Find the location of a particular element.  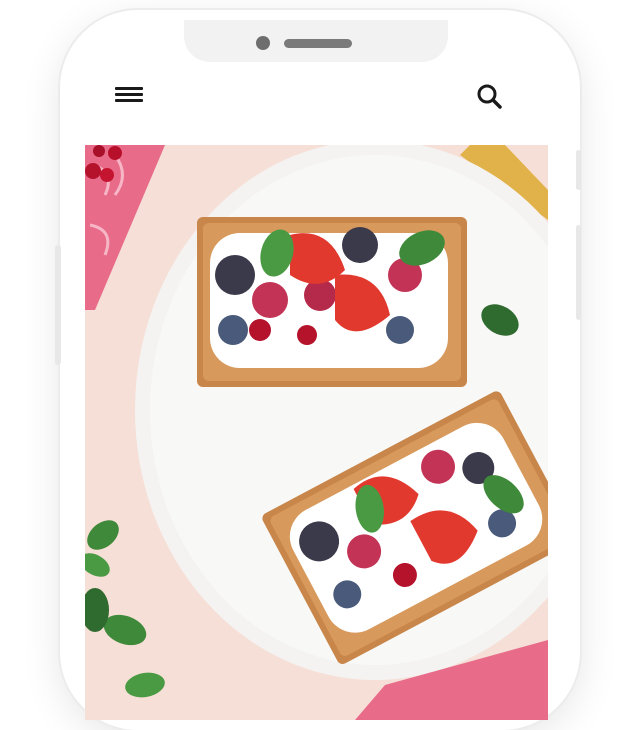

phone-notch is located at coordinates (316, 41).